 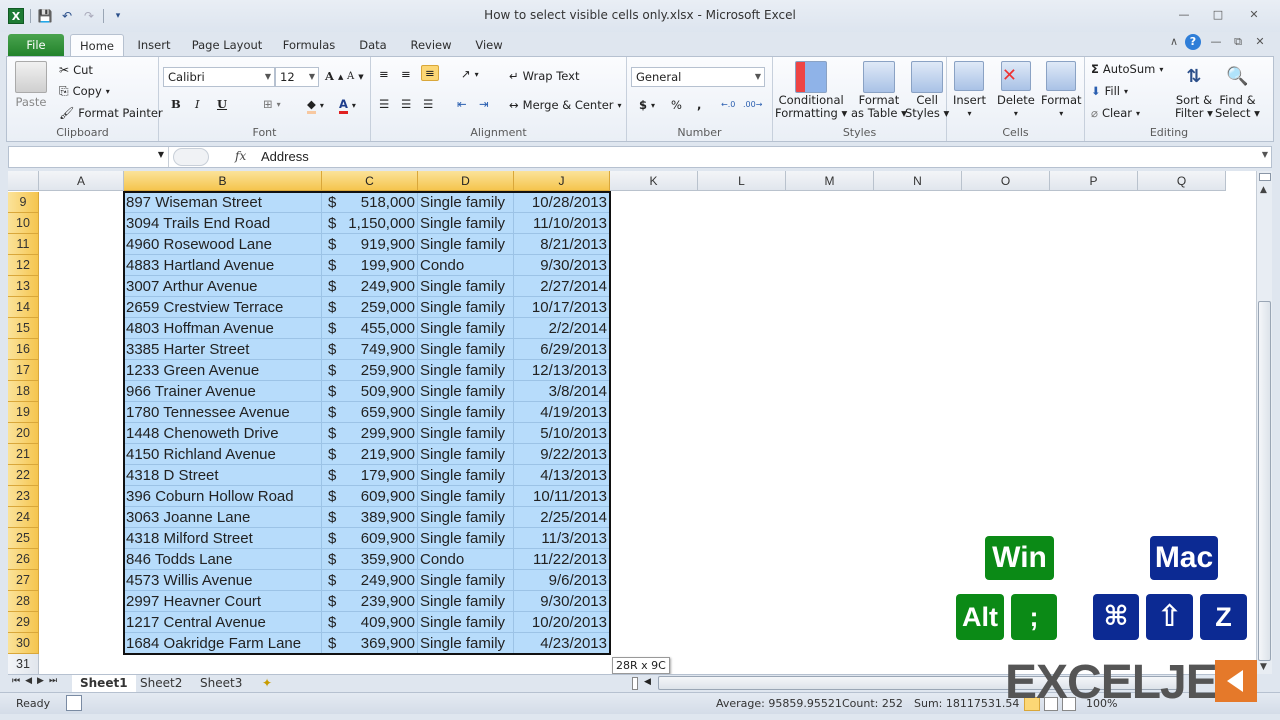 What do you see at coordinates (23, 202) in the screenshot?
I see `row-header: 9` at bounding box center [23, 202].